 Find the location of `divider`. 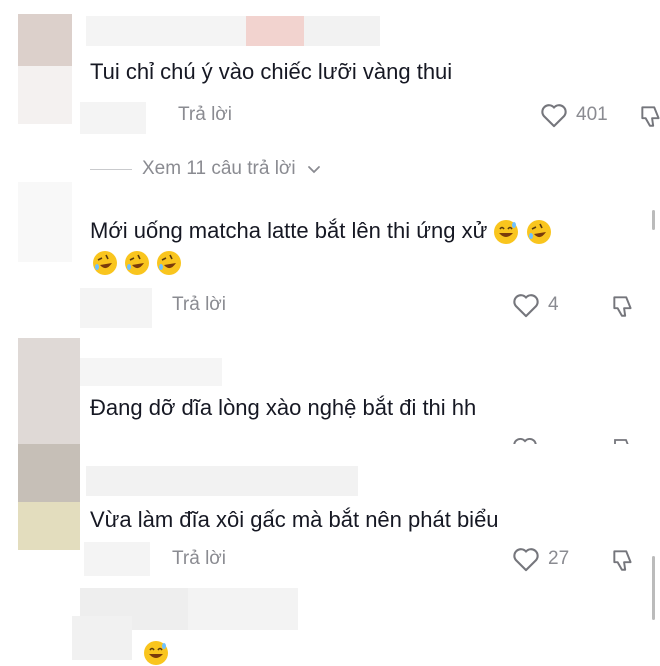

divider is located at coordinates (111, 169).